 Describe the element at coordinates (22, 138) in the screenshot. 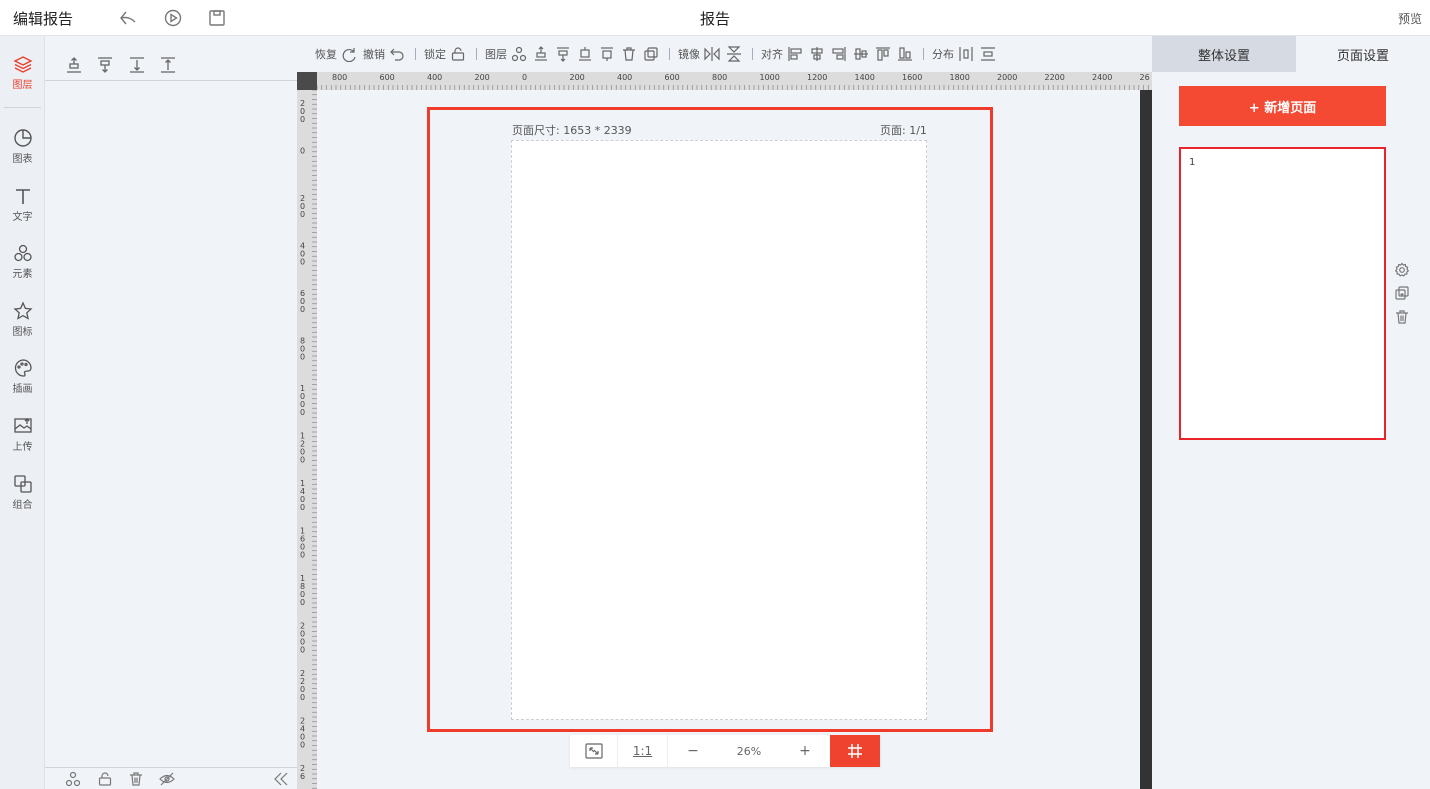

I see `pie-chart-icon` at that location.